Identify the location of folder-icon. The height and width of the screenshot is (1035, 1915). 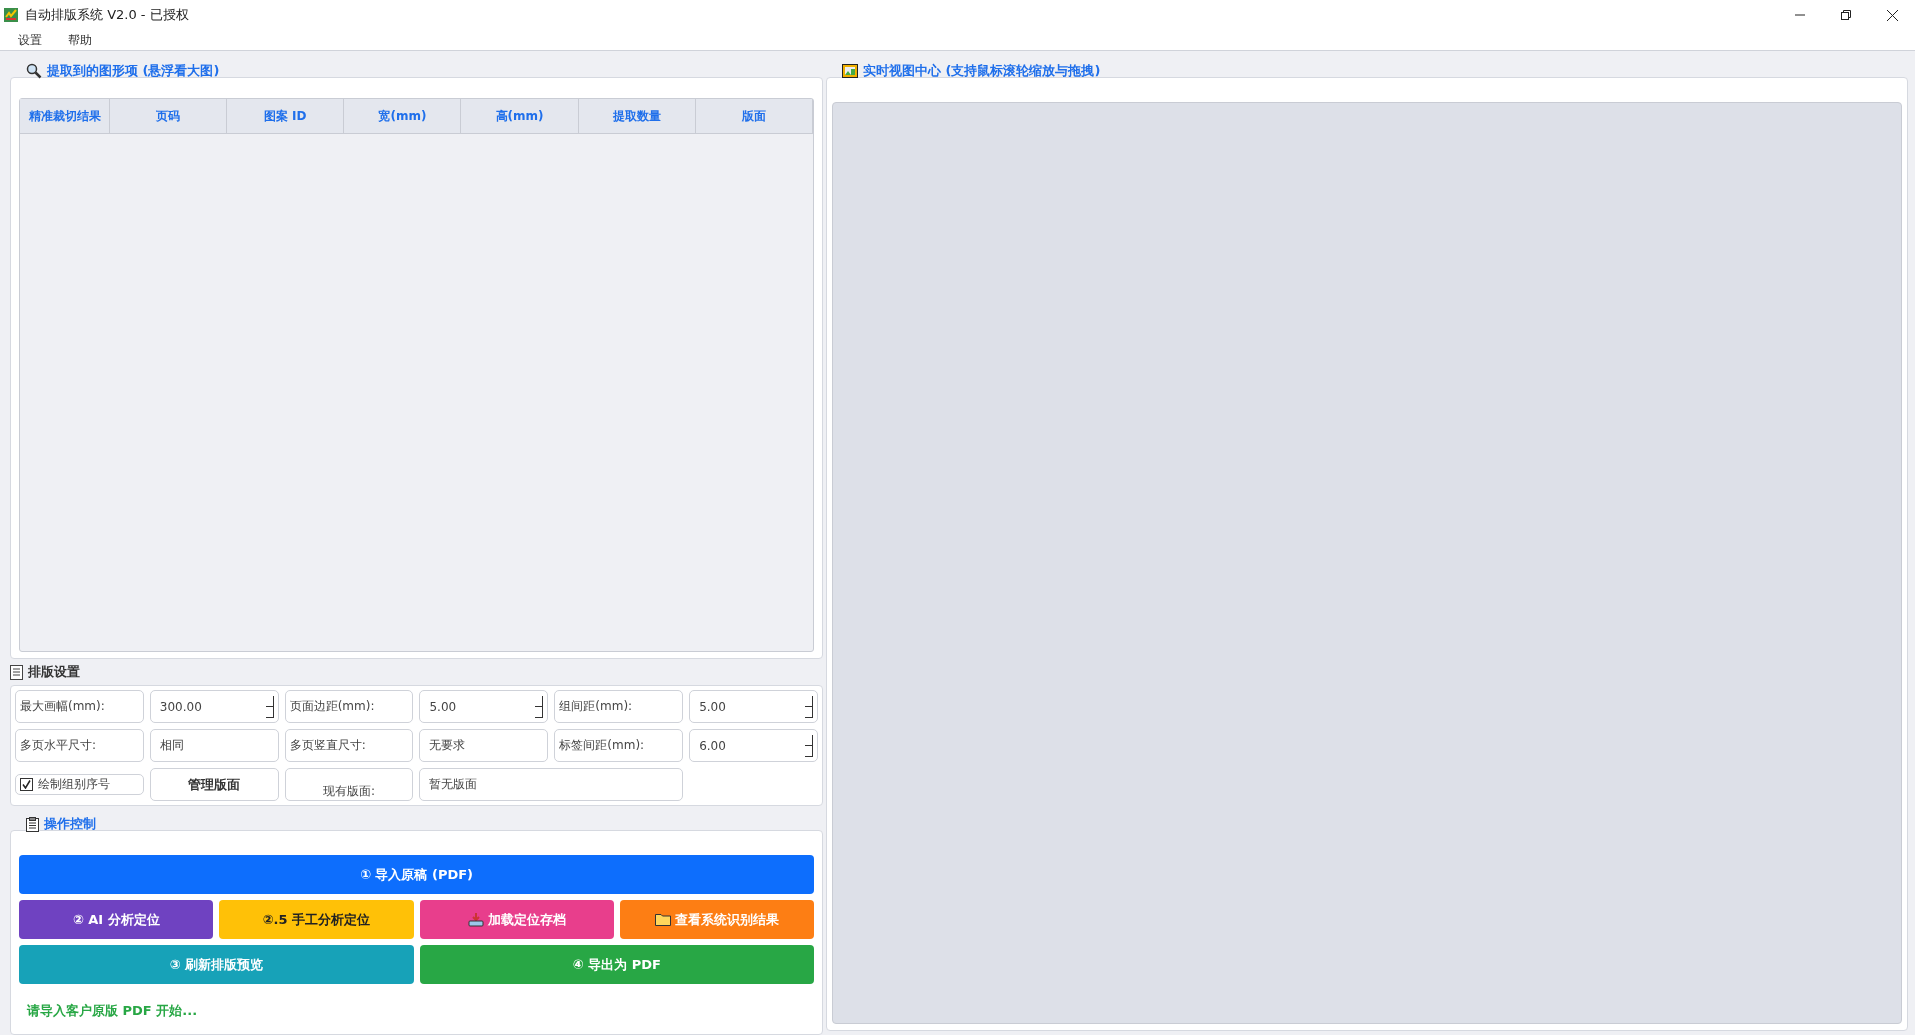
(662, 919).